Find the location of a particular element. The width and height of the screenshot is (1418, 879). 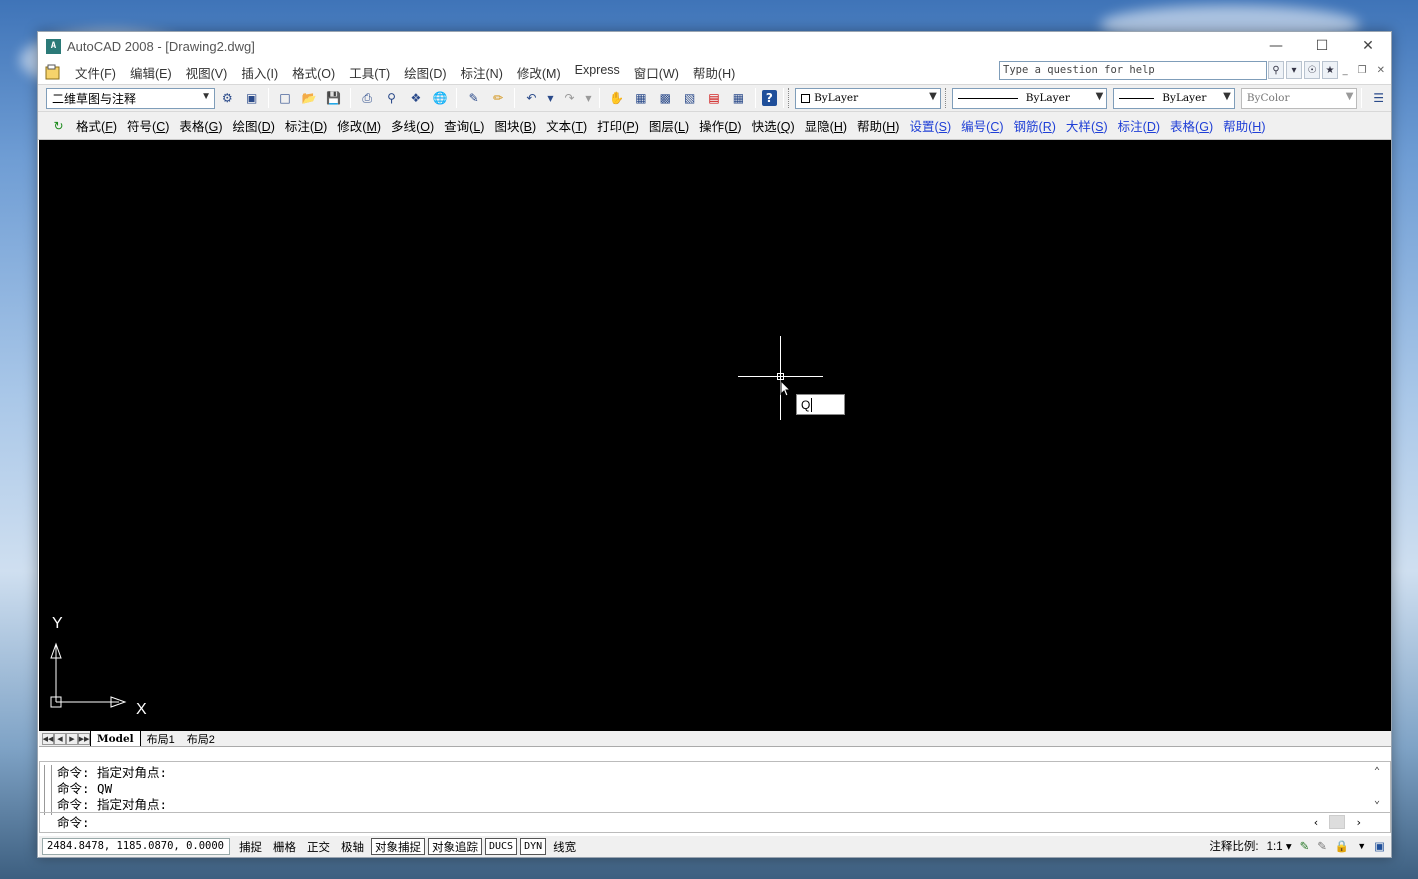

status-toggle-button: DUCS is located at coordinates (501, 846).